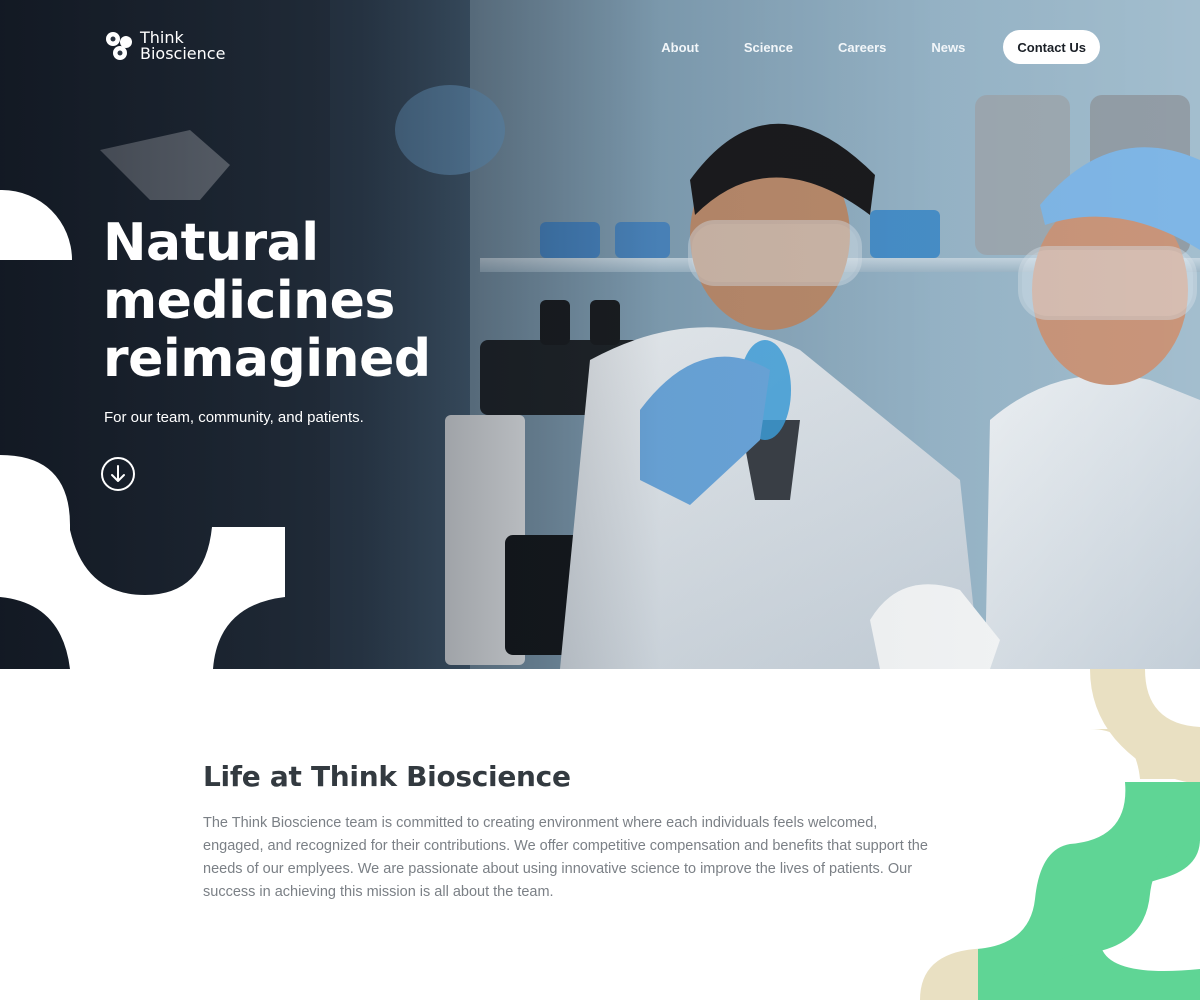 The image size is (1200, 1000). What do you see at coordinates (249, 301) in the screenshot?
I see `hero-title-line-2: medicines` at bounding box center [249, 301].